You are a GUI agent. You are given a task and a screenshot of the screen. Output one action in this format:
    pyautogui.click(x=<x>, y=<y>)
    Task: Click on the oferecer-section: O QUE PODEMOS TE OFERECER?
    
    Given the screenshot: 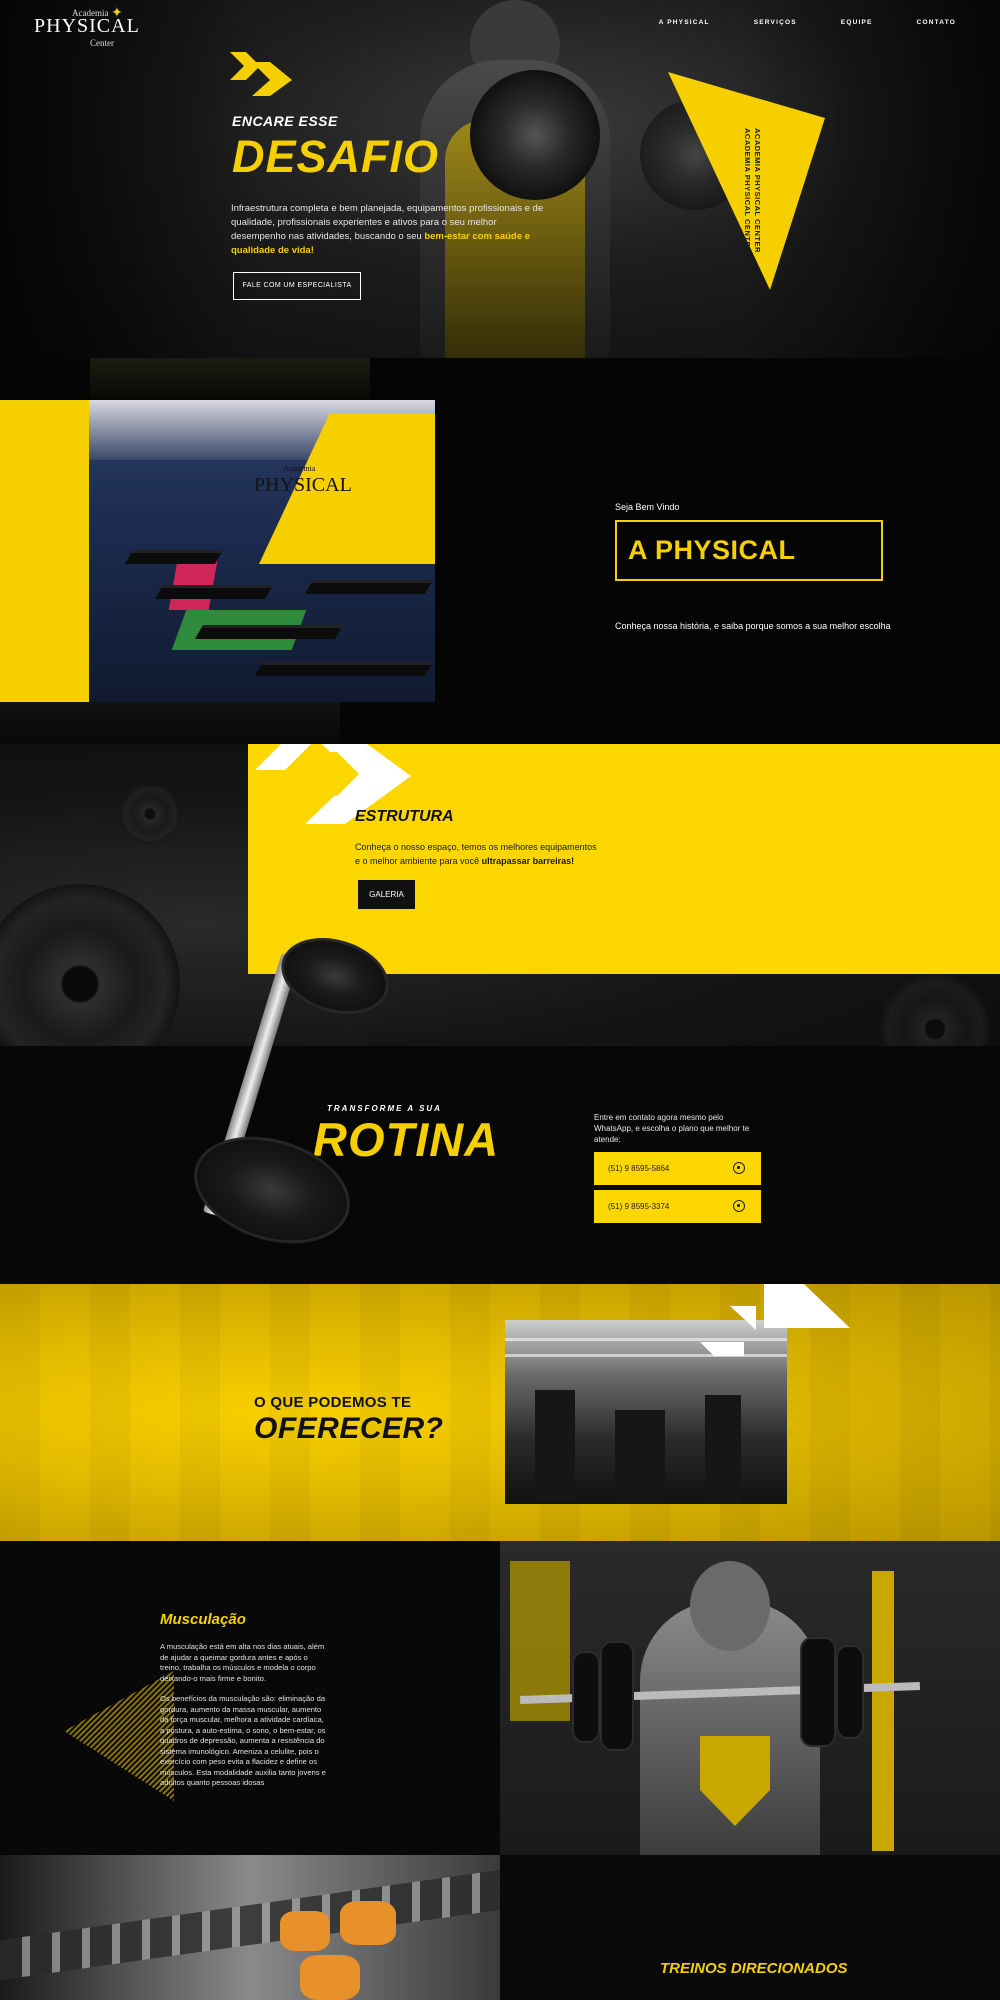 What is the action you would take?
    pyautogui.click(x=500, y=1412)
    